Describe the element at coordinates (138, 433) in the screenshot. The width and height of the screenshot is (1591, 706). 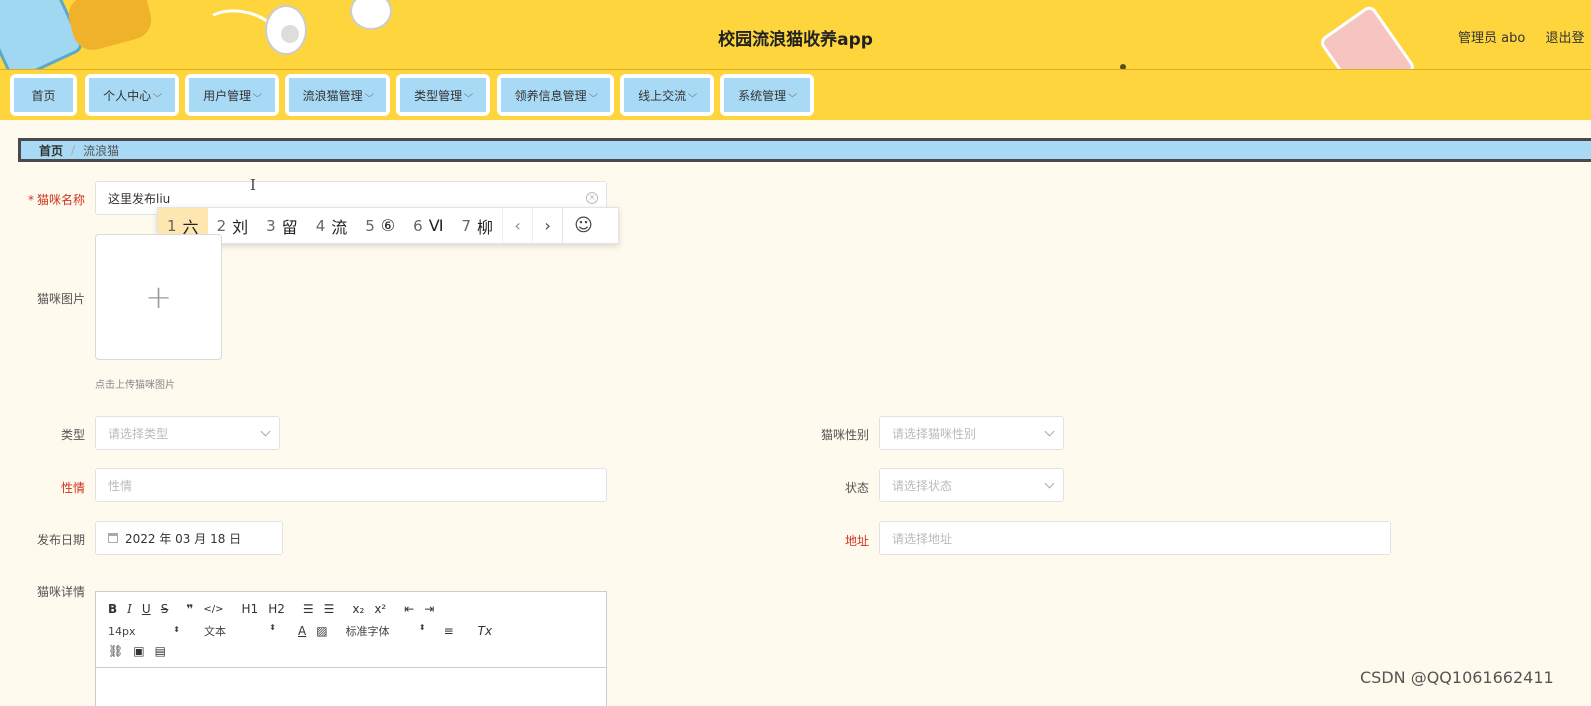
I see `select-placeholder: 请选择类型` at that location.